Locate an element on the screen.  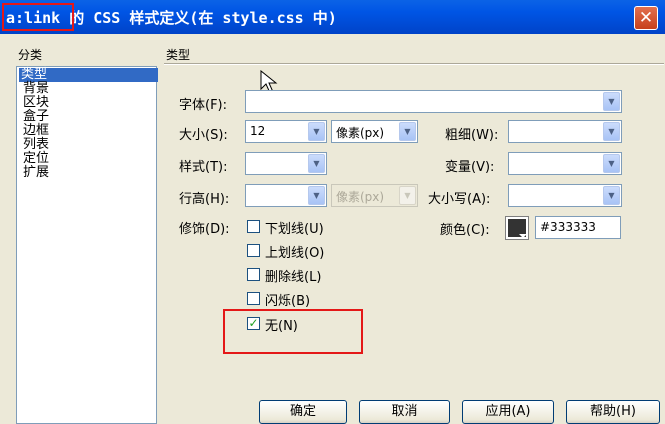
lineheight-unit-value: 像素(px) is located at coordinates (360, 197).